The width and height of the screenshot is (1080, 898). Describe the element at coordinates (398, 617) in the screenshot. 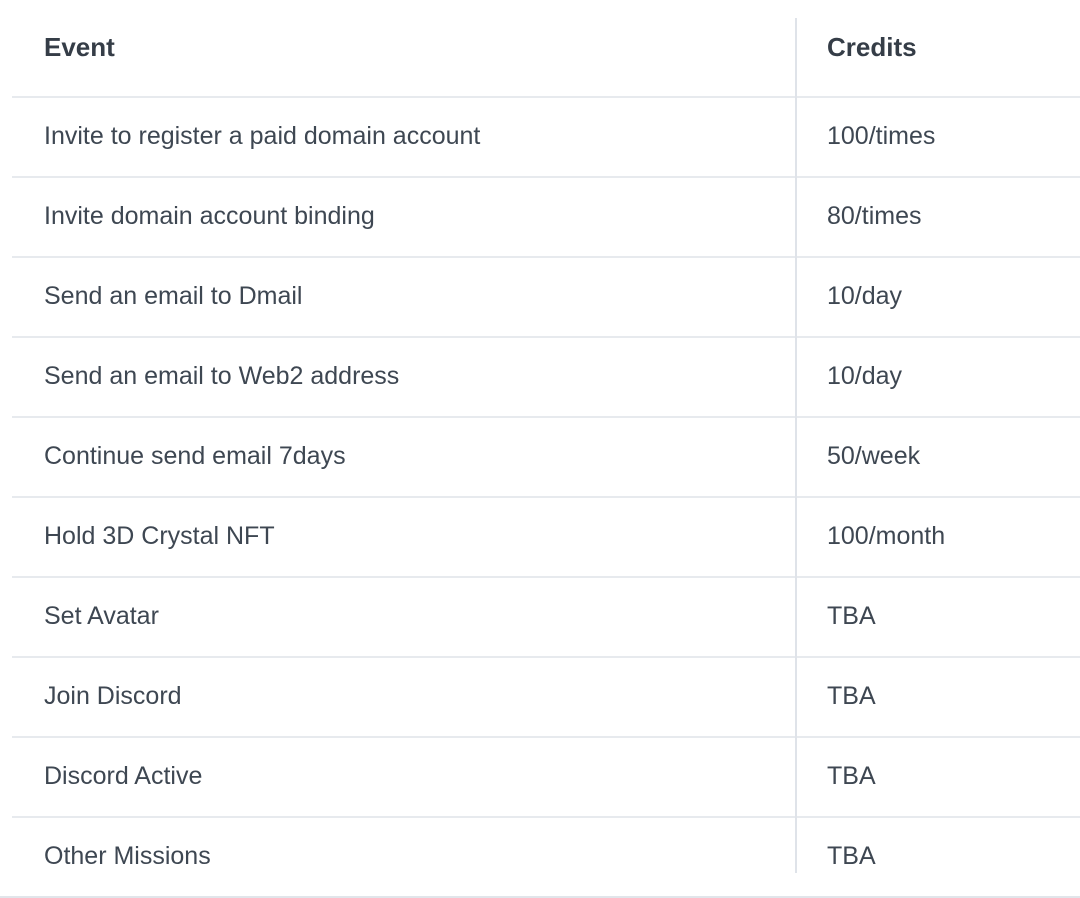

I see `cell-event: Set Avatar` at that location.